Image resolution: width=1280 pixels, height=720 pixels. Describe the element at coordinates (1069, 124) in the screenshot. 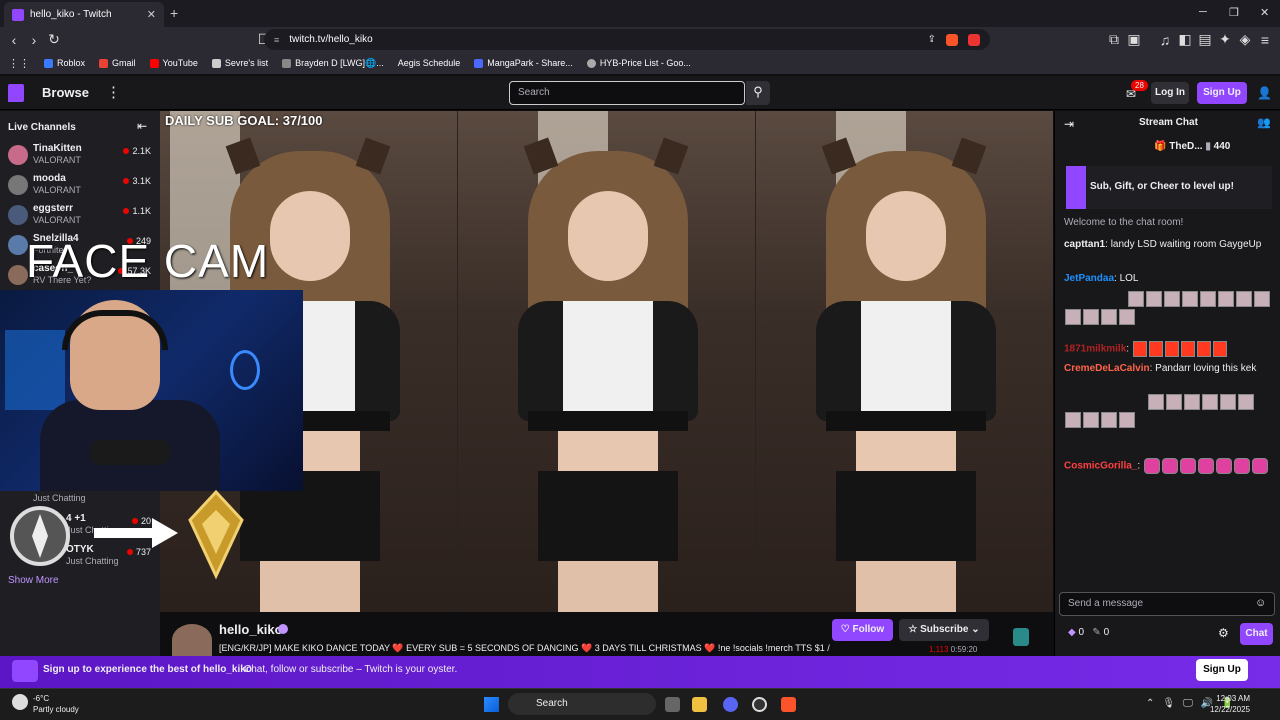

I see `collapse-chat-icon: ⇥` at that location.